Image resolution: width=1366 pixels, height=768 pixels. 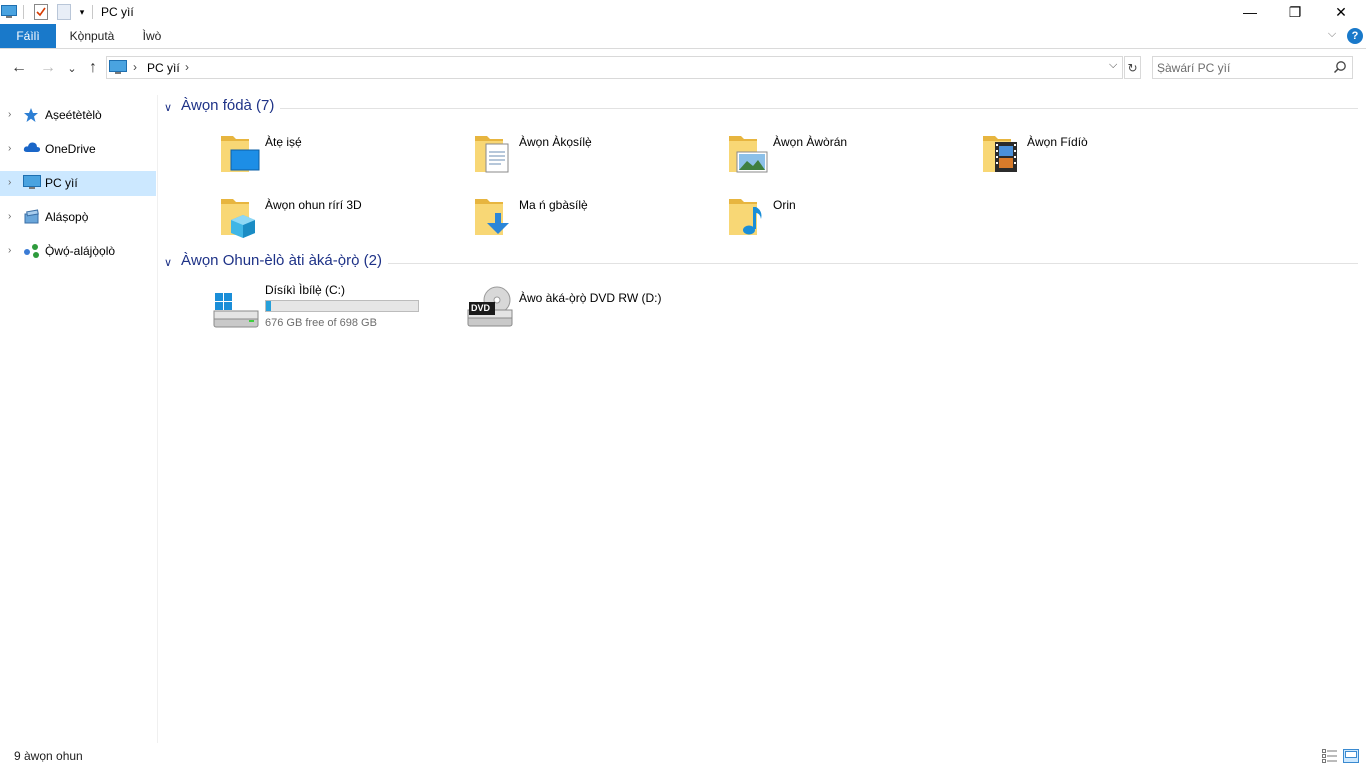 What do you see at coordinates (1295, 12) in the screenshot?
I see `maximize-button: ❐` at bounding box center [1295, 12].